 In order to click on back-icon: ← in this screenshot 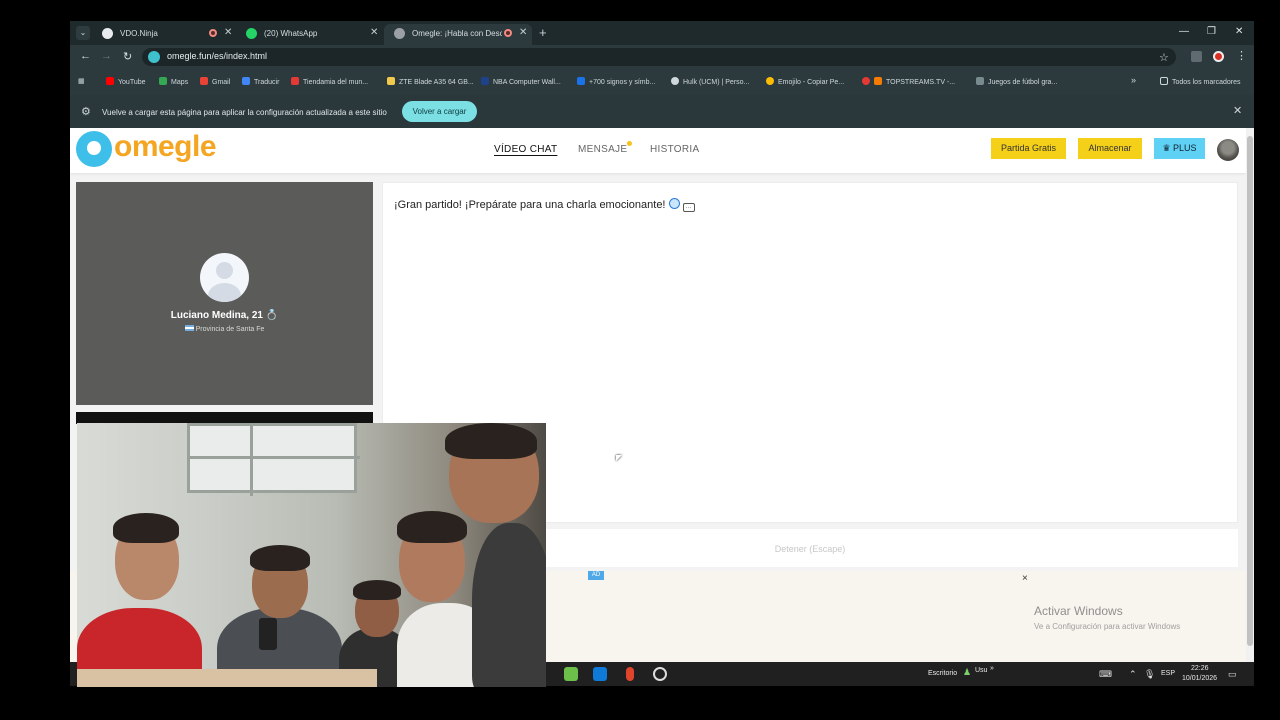, I will do `click(85, 56)`.